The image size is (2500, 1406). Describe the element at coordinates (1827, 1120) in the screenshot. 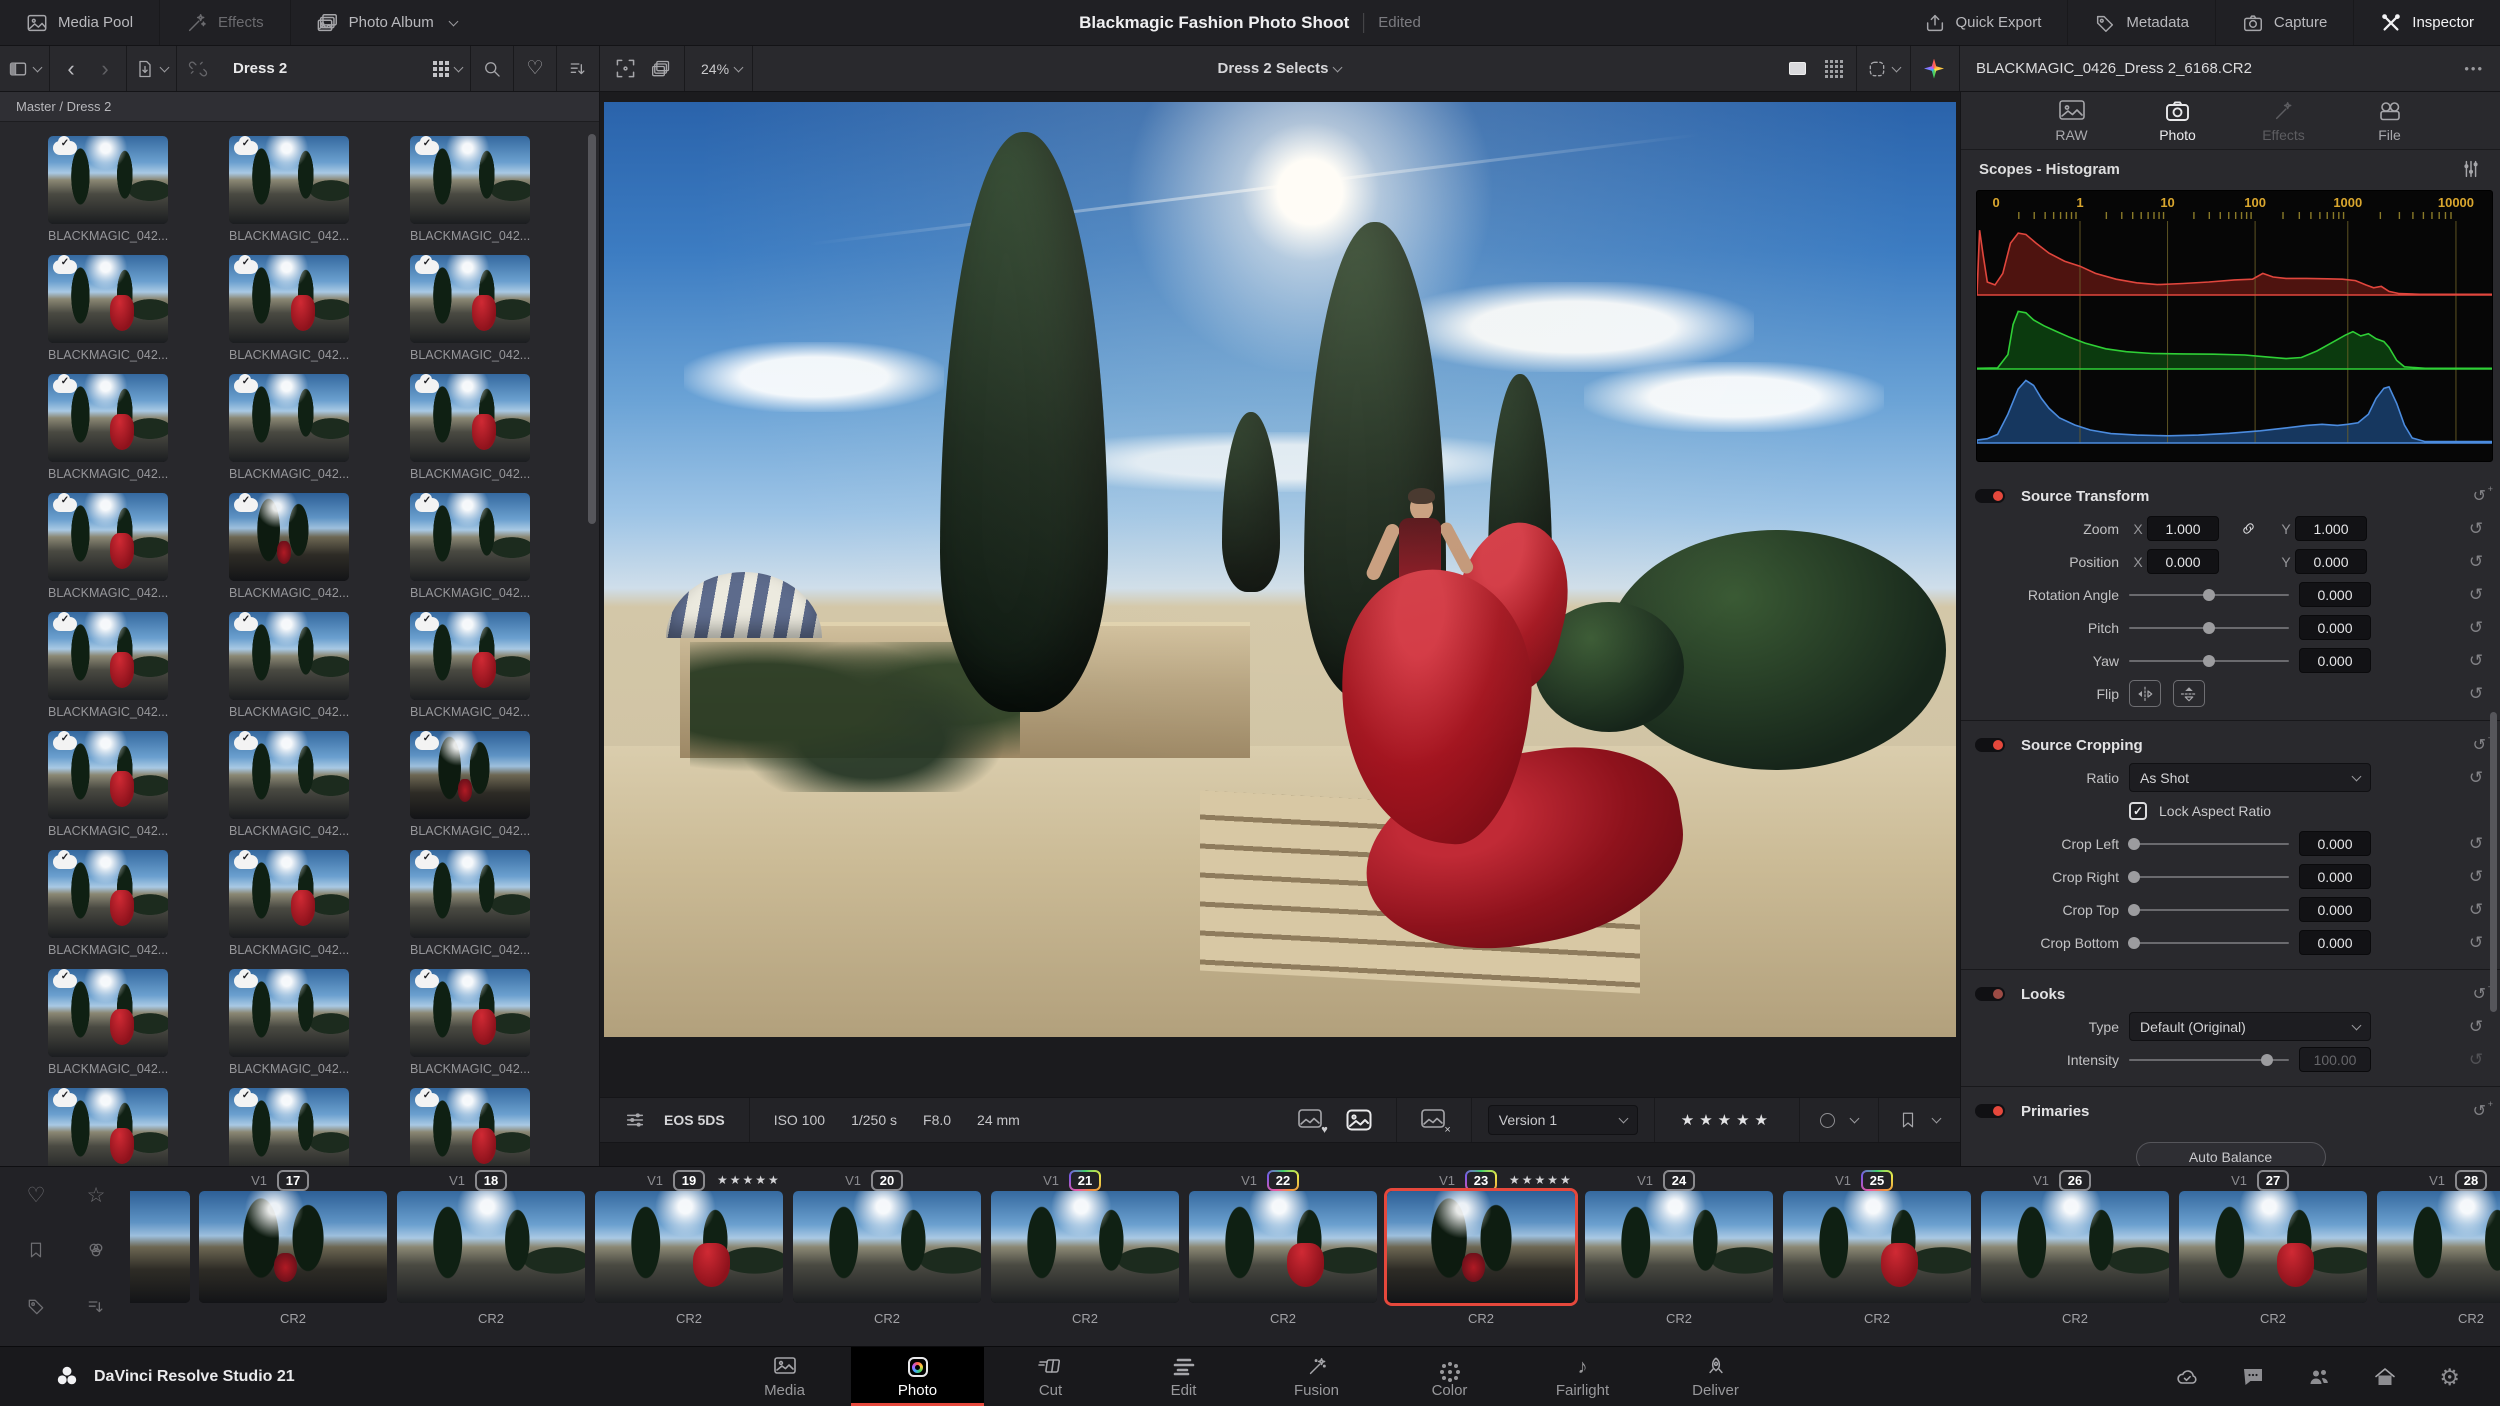

I see `color-label-icon` at that location.